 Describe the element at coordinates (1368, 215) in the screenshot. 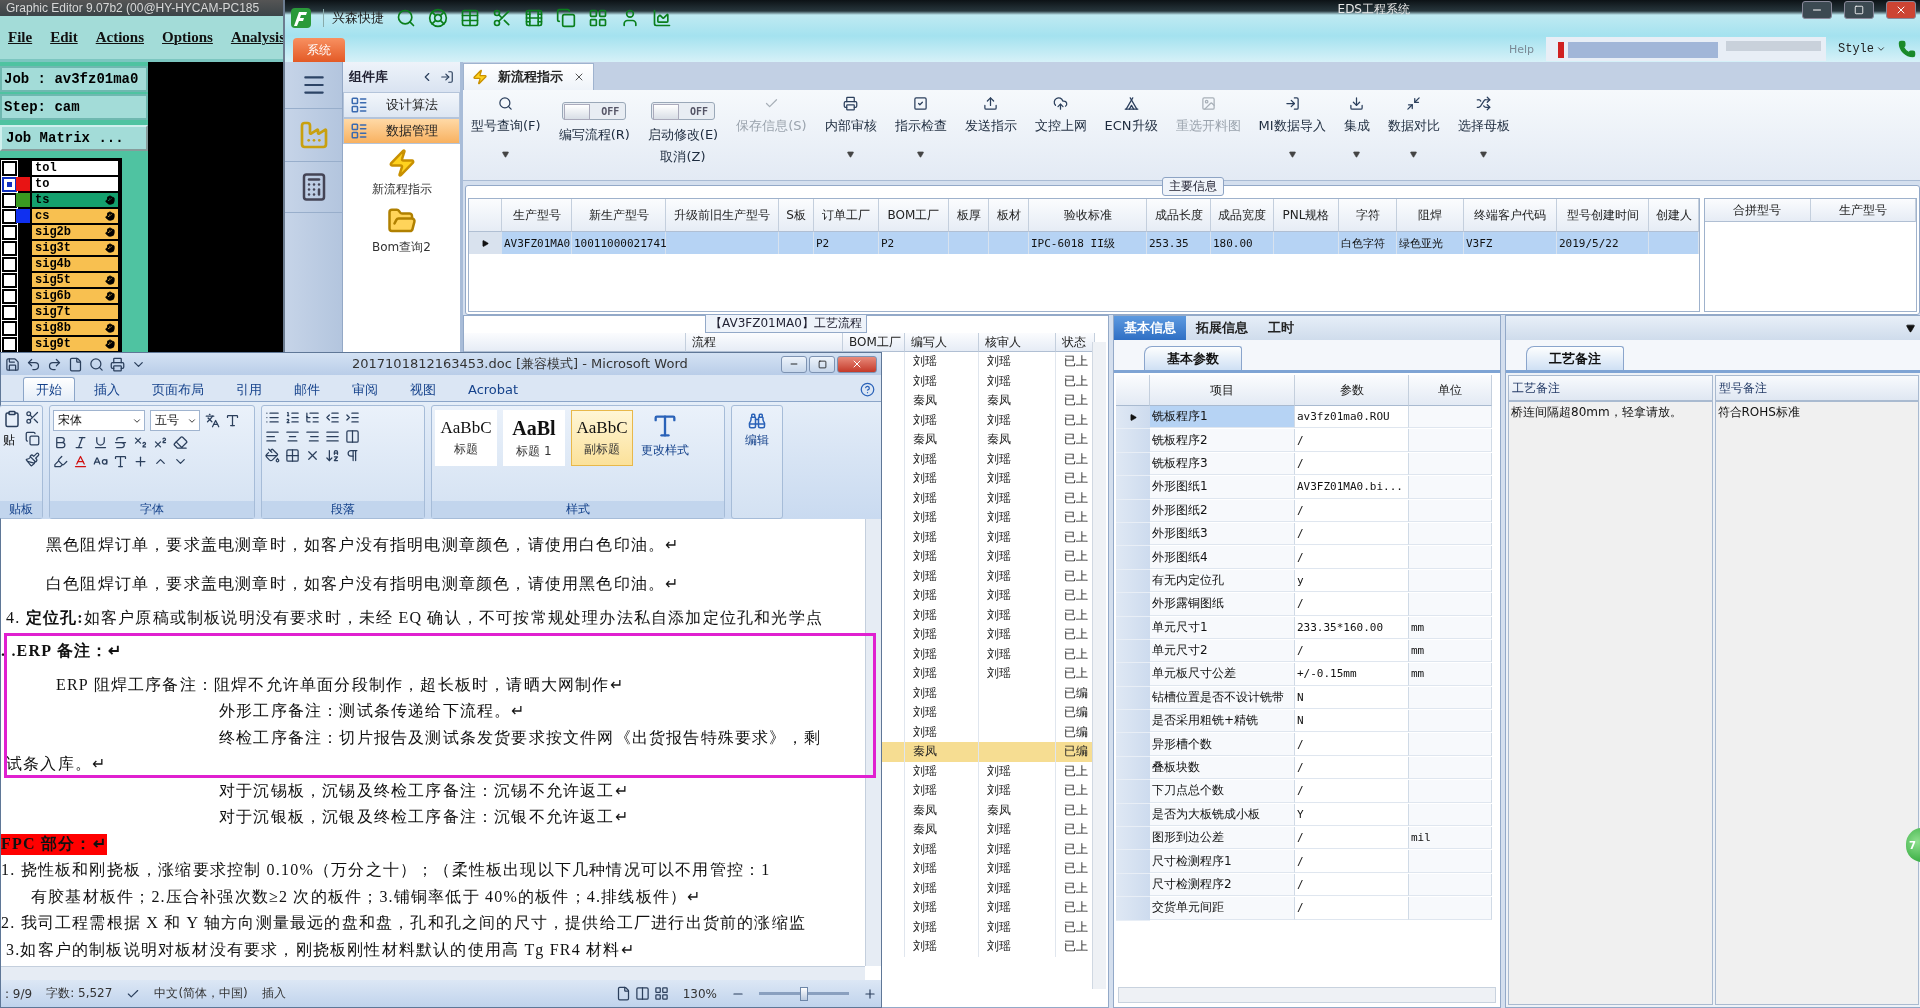

I see `column-header: 字符` at that location.